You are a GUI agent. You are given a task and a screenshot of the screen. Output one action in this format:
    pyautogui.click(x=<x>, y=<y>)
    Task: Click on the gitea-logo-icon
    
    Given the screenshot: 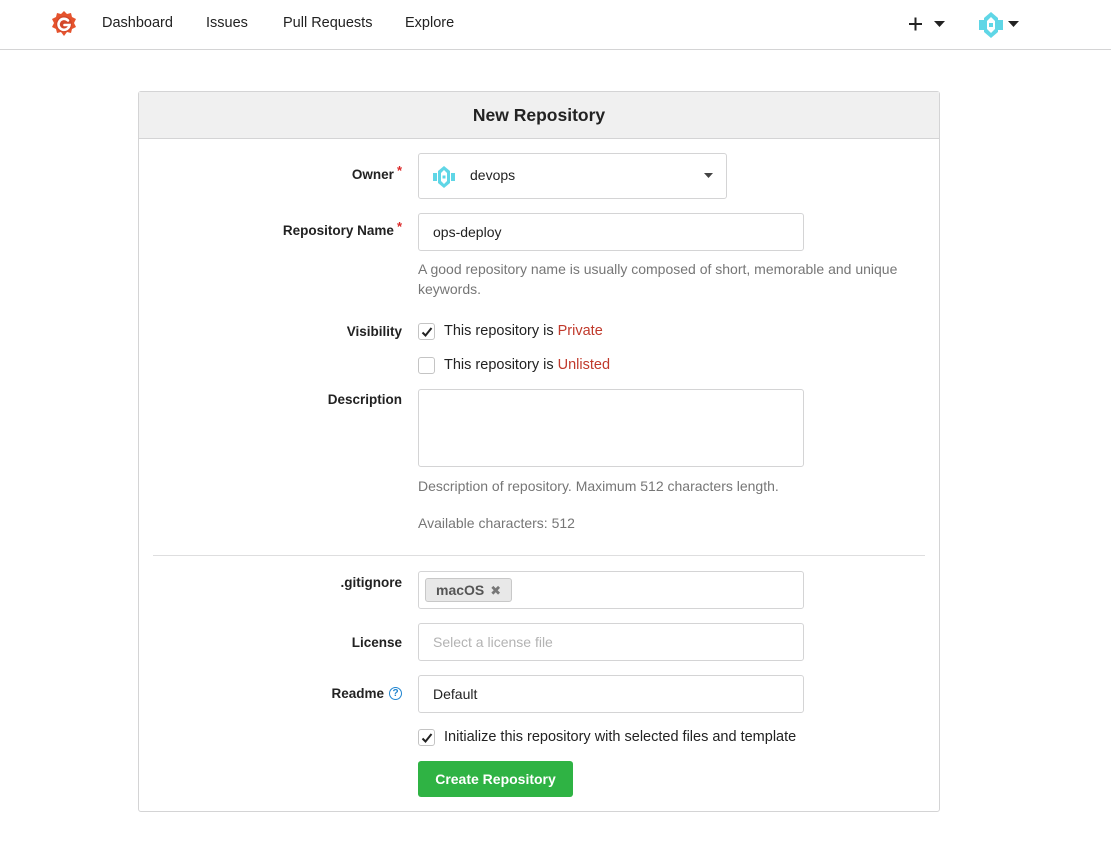 What is the action you would take?
    pyautogui.click(x=64, y=24)
    